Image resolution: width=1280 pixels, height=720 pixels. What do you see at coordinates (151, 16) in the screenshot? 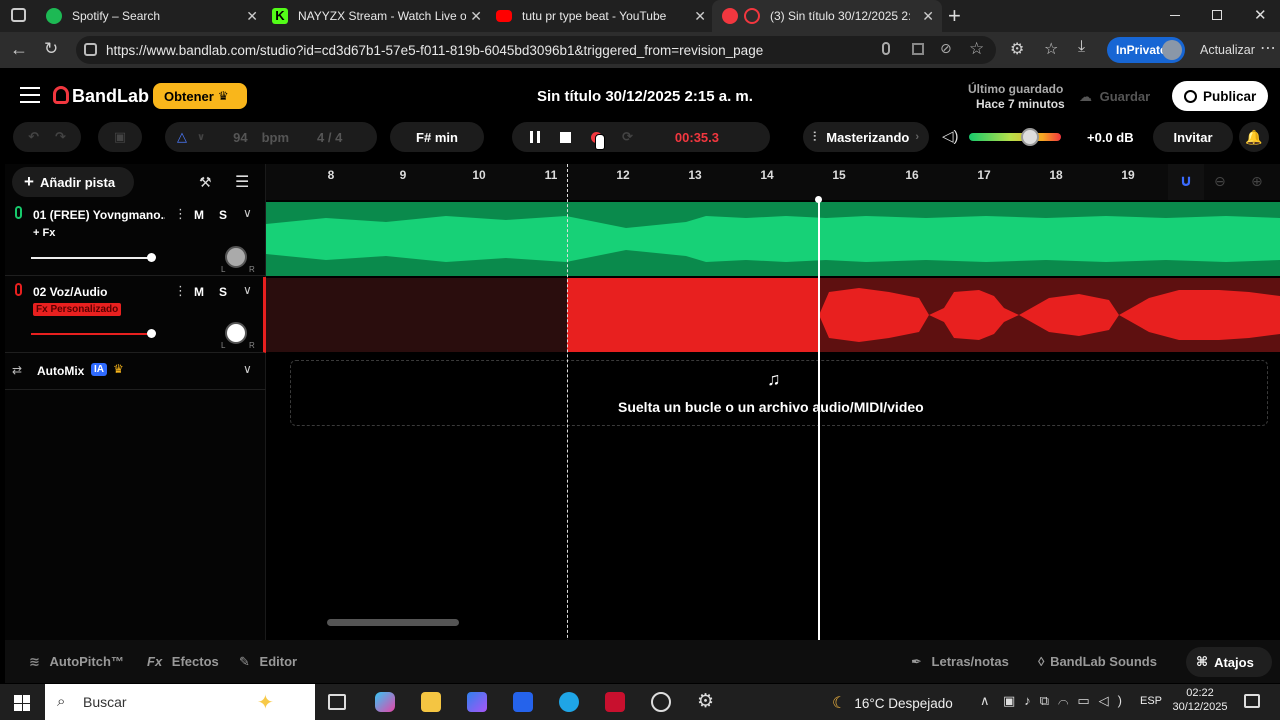
I see `tab-spotify: Spotify – Search ✕` at bounding box center [151, 16].